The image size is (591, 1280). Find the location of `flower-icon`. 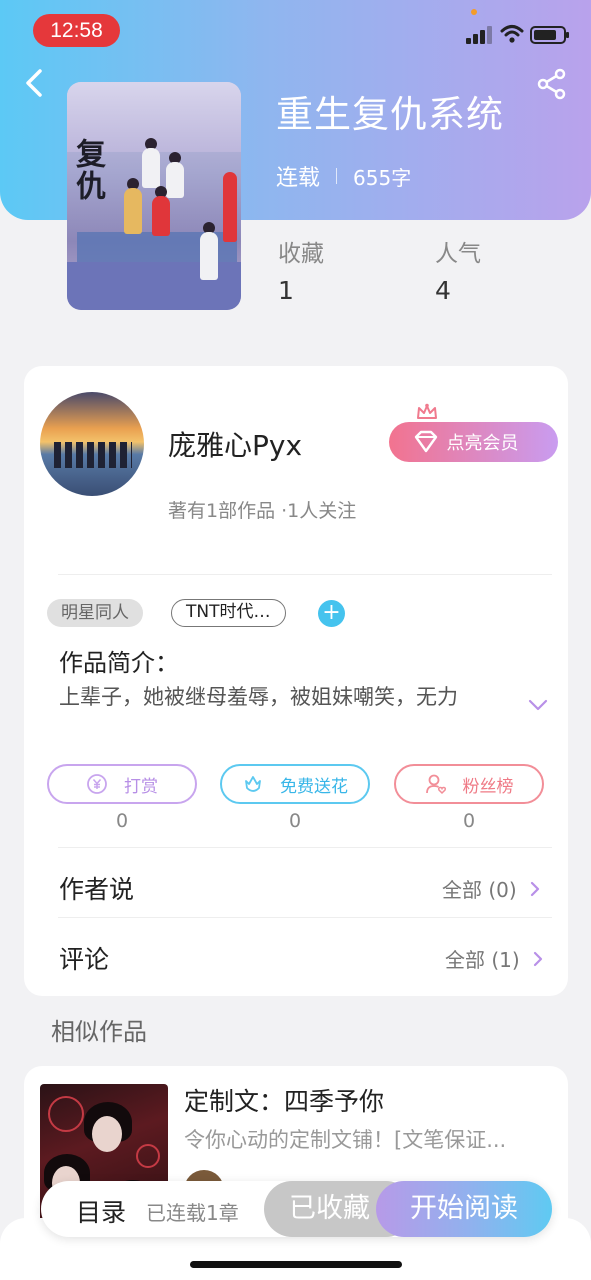

flower-icon is located at coordinates (253, 784).